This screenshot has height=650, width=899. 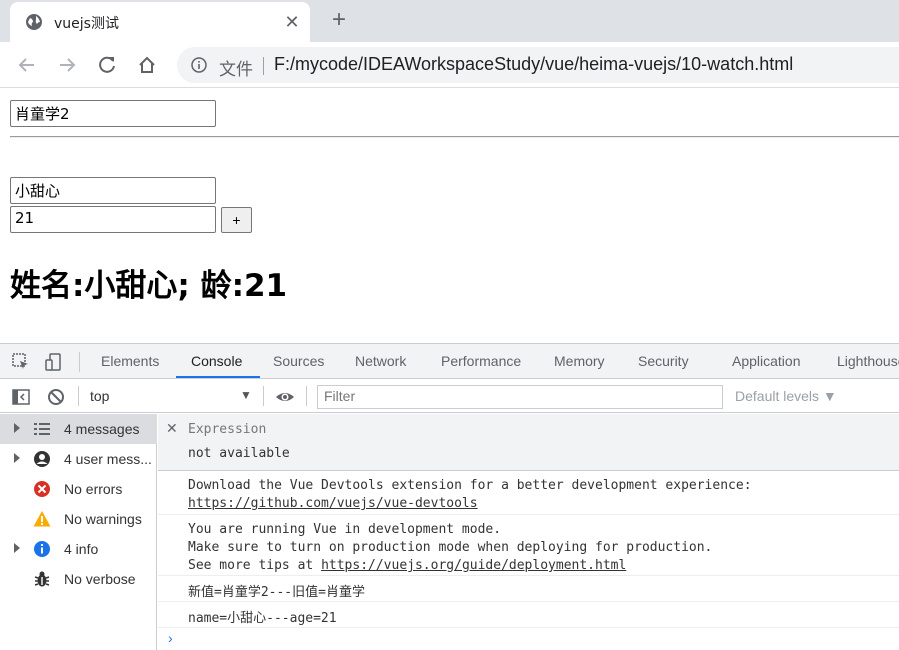 I want to click on device-toolbar-icon, so click(x=54, y=362).